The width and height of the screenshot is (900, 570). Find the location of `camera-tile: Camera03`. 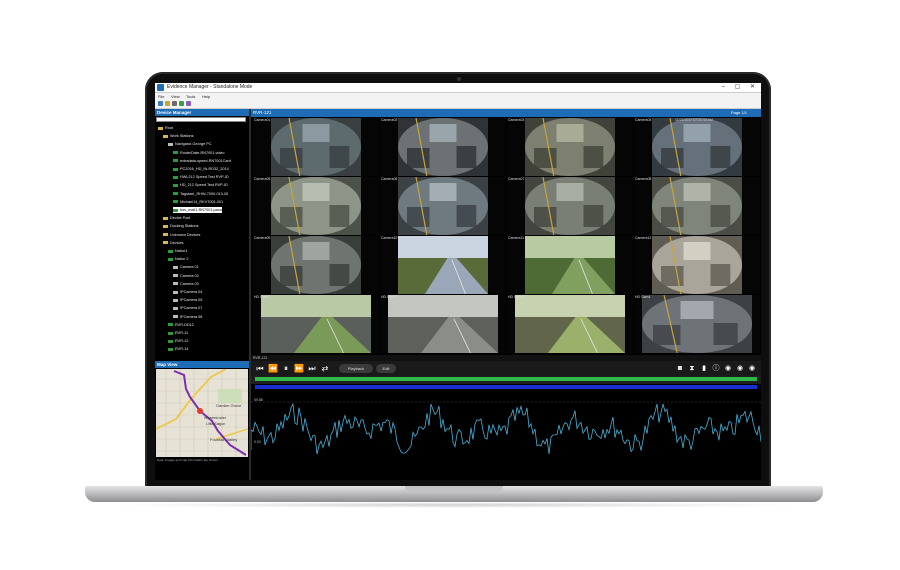

camera-tile: Camera03 is located at coordinates (570, 147).